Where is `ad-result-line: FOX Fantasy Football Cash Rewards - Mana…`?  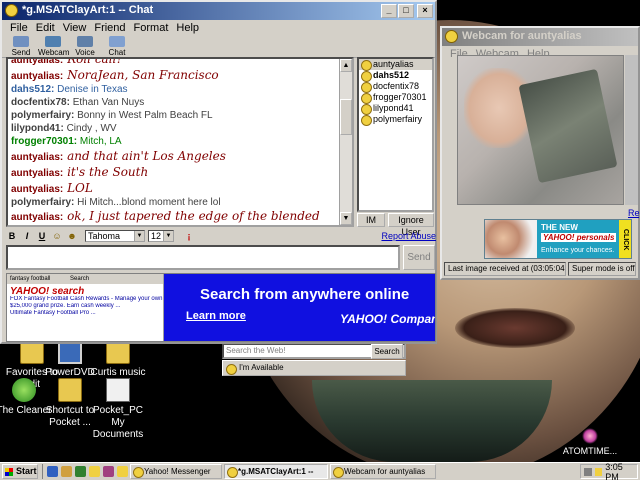
ad-result-line: FOX Fantasy Football Cash Rewards - Mana… is located at coordinates (86, 299).